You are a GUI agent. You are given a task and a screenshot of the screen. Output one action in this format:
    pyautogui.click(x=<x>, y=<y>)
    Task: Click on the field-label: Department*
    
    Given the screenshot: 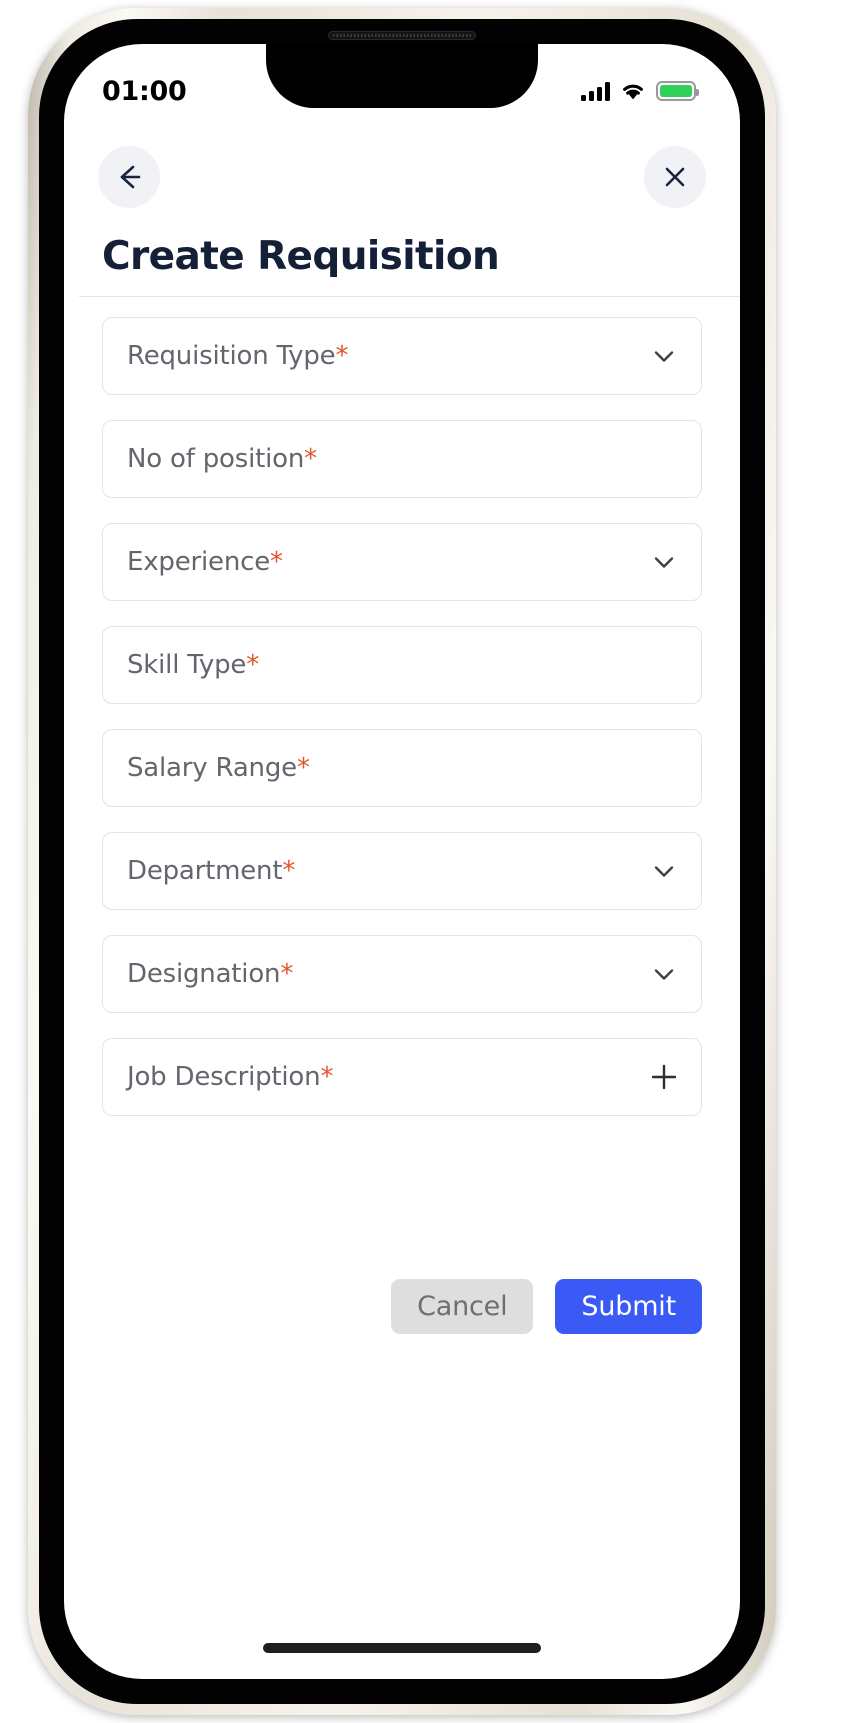 What is the action you would take?
    pyautogui.click(x=211, y=871)
    